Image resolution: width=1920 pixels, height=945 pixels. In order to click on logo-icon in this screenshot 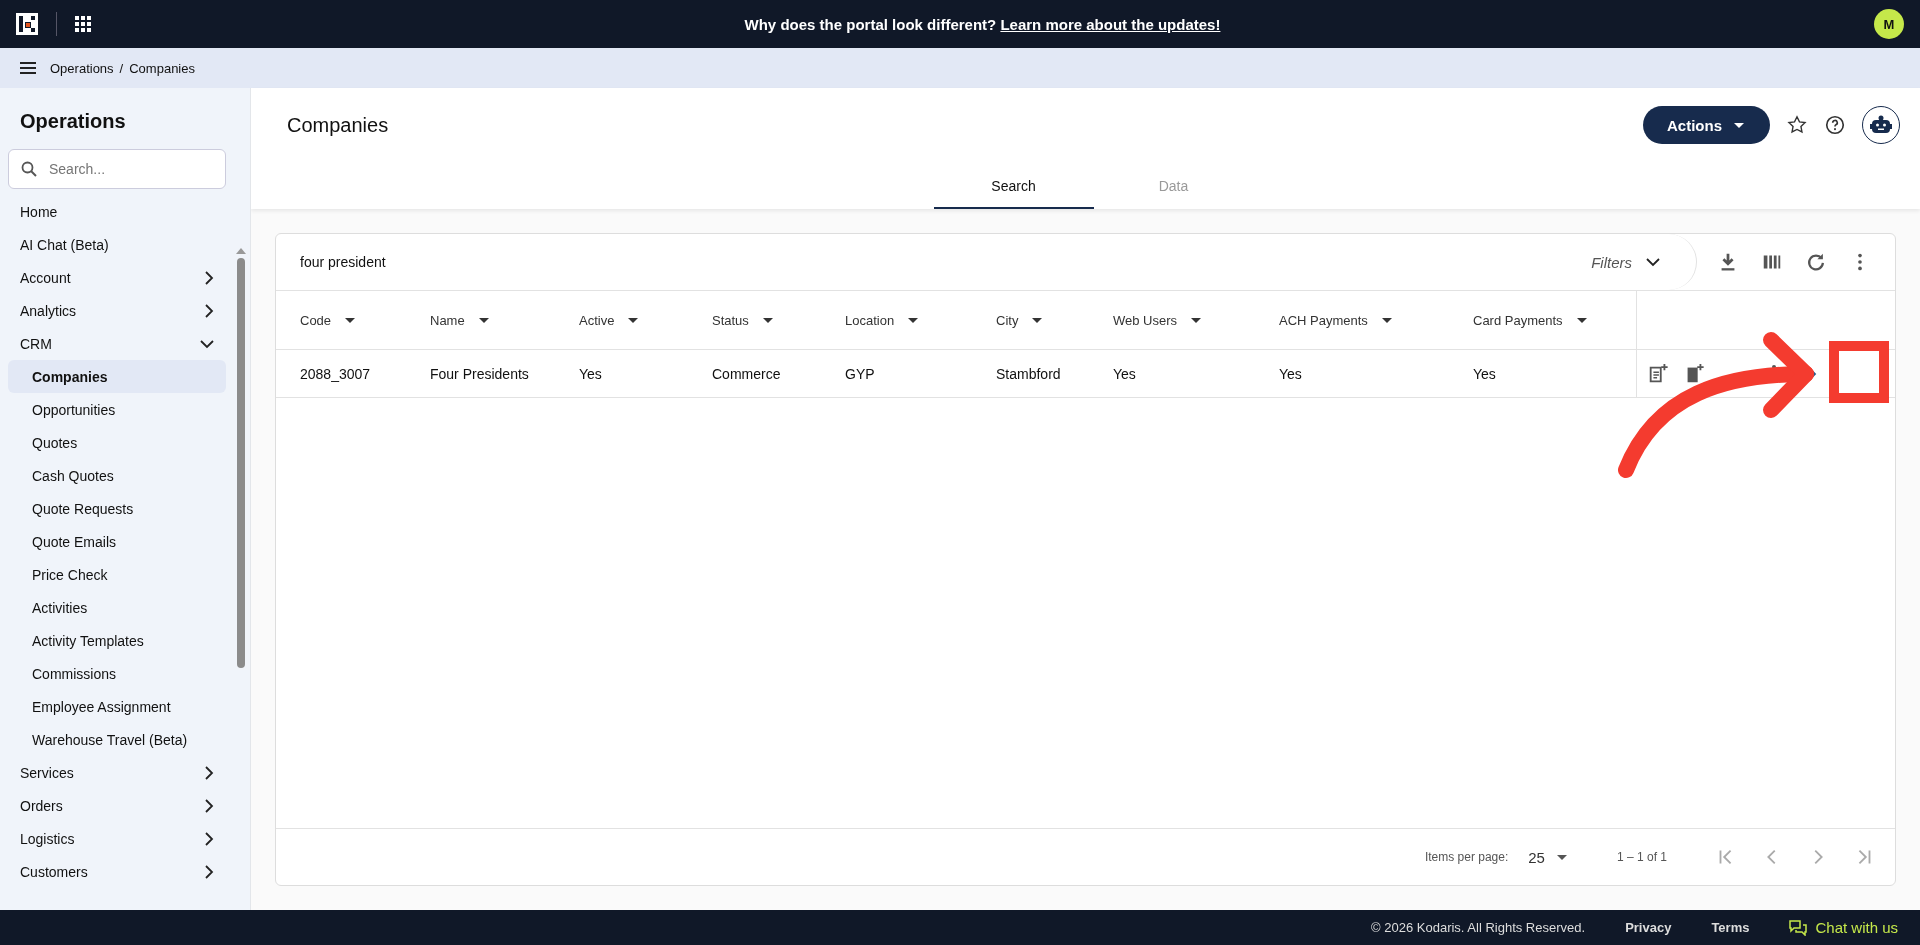, I will do `click(27, 24)`.